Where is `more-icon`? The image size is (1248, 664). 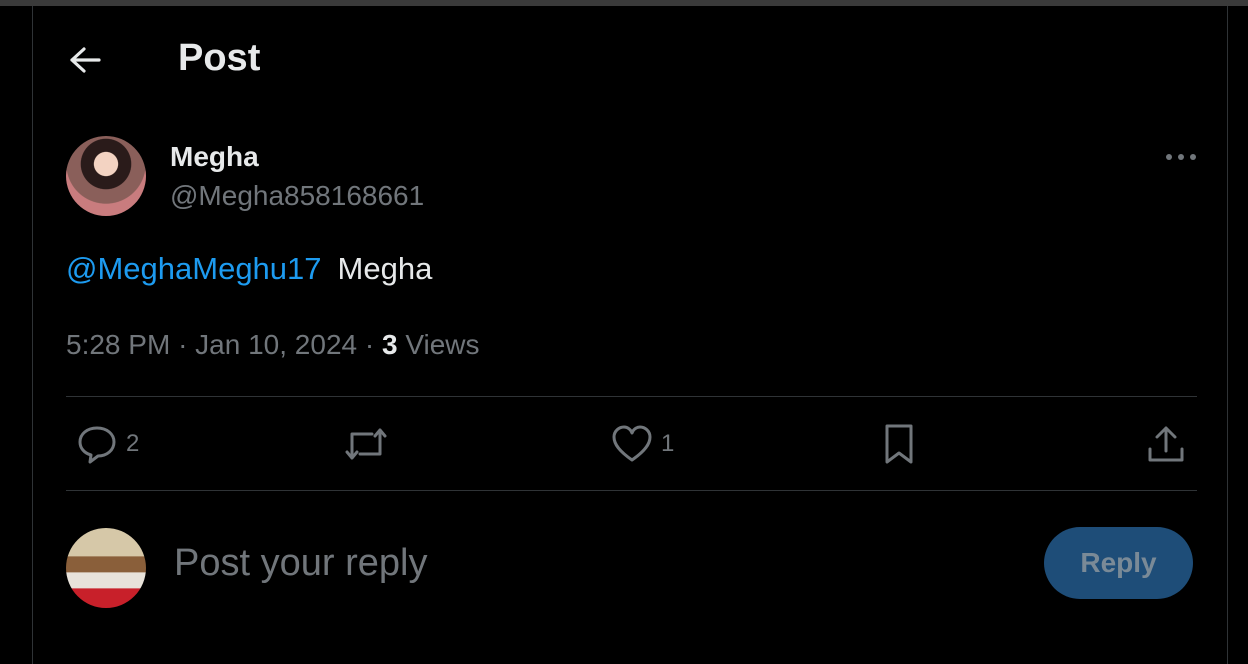 more-icon is located at coordinates (1181, 157).